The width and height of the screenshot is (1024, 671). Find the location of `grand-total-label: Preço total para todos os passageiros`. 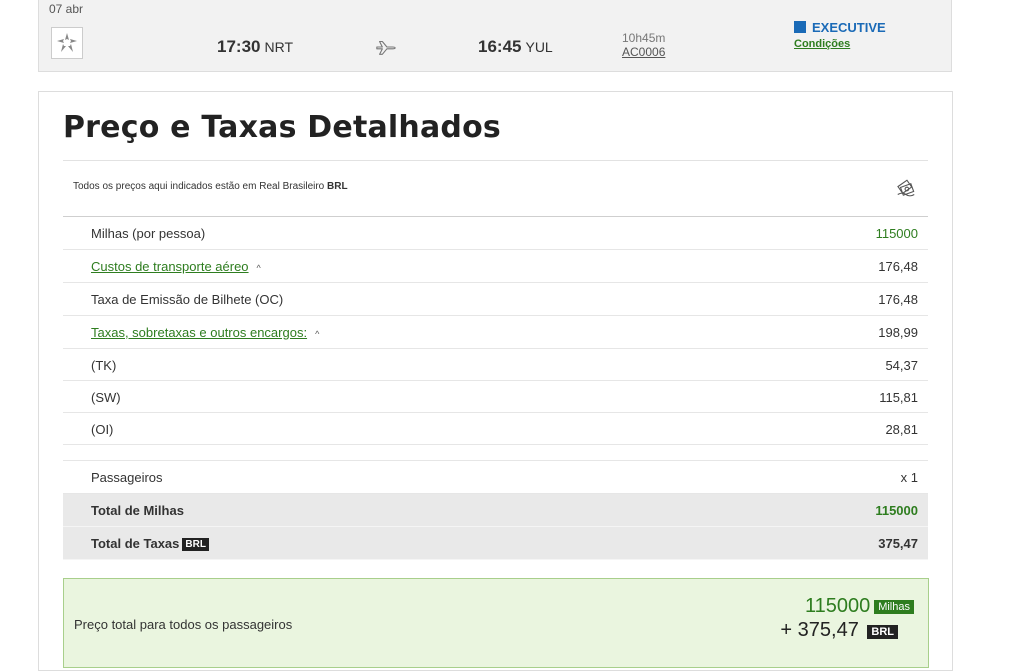

grand-total-label: Preço total para todos os passageiros is located at coordinates (183, 624).